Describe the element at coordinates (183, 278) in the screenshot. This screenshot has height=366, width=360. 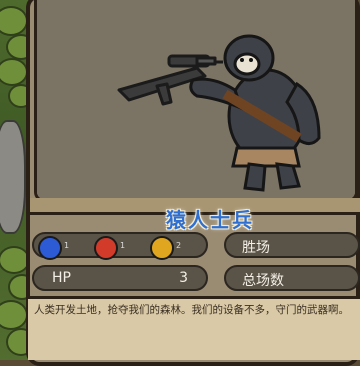
I see `hp-value: 3` at that location.